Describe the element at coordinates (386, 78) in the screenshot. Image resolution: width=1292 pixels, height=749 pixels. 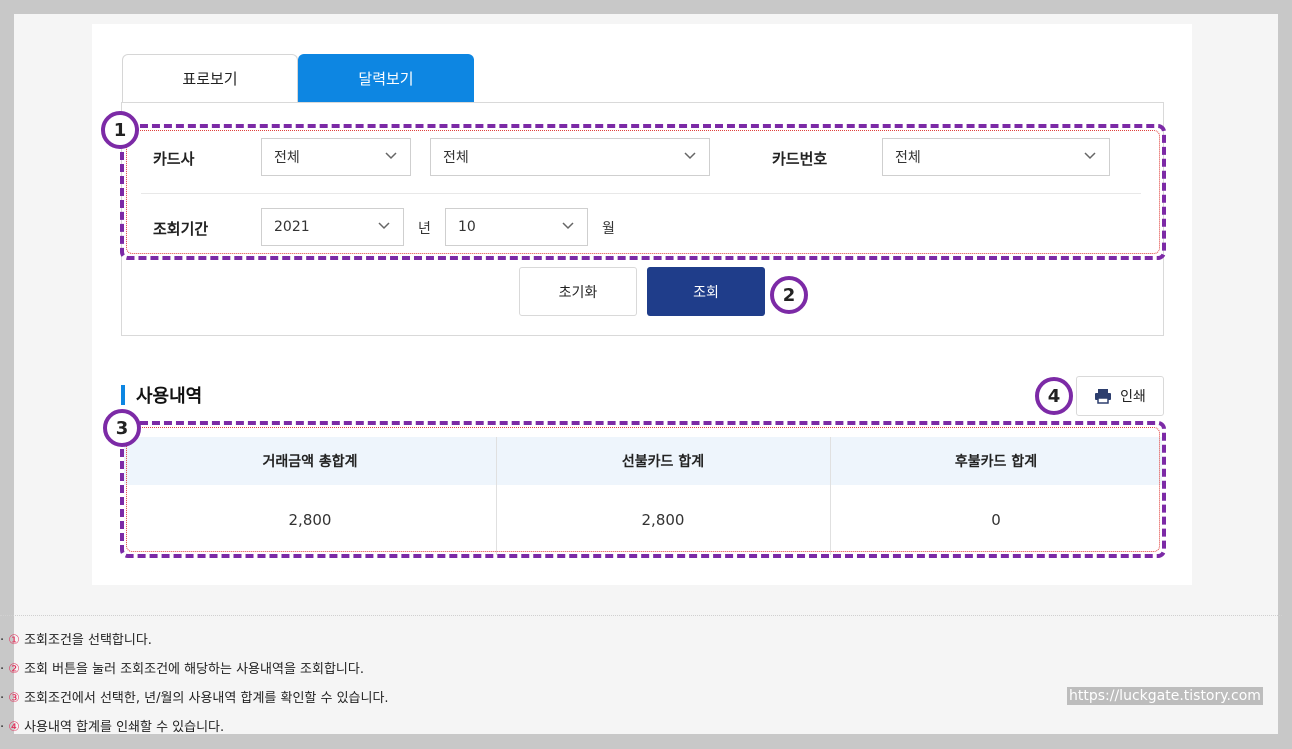
I see `tab-calendar-view: 달력보기` at that location.